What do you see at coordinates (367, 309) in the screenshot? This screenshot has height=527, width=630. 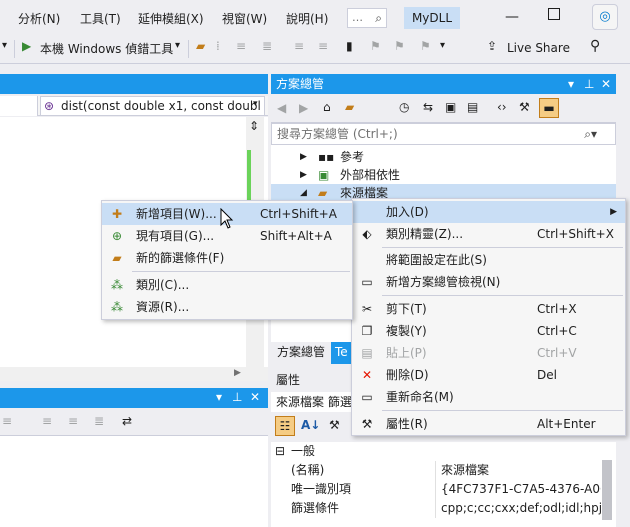 I see `cut-icon: ✂` at bounding box center [367, 309].